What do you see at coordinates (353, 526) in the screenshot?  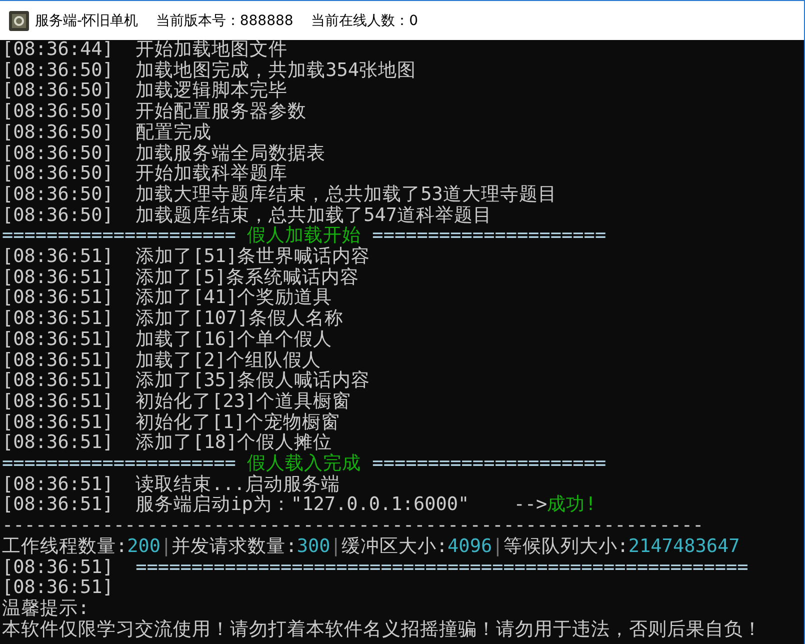 I see `log-line: ---------------------------------------------------------------` at bounding box center [353, 526].